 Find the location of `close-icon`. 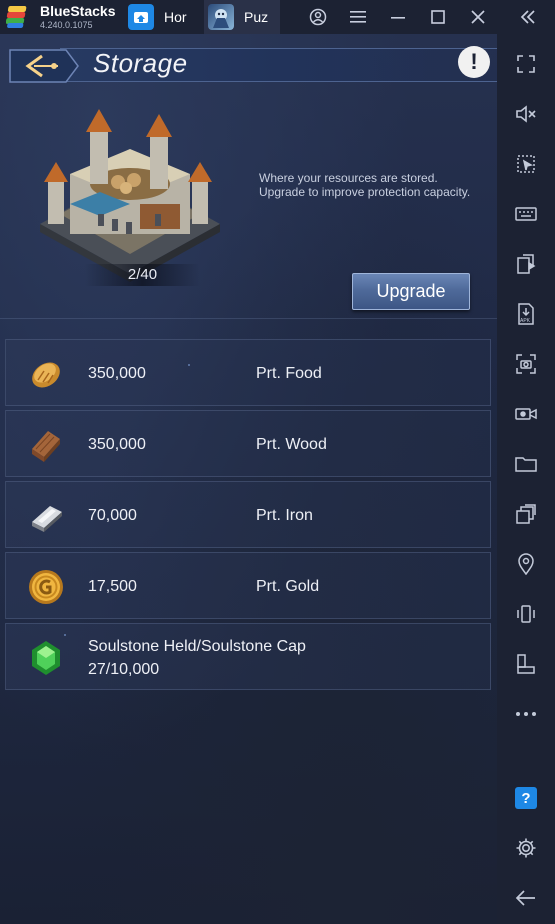

close-icon is located at coordinates (478, 17).